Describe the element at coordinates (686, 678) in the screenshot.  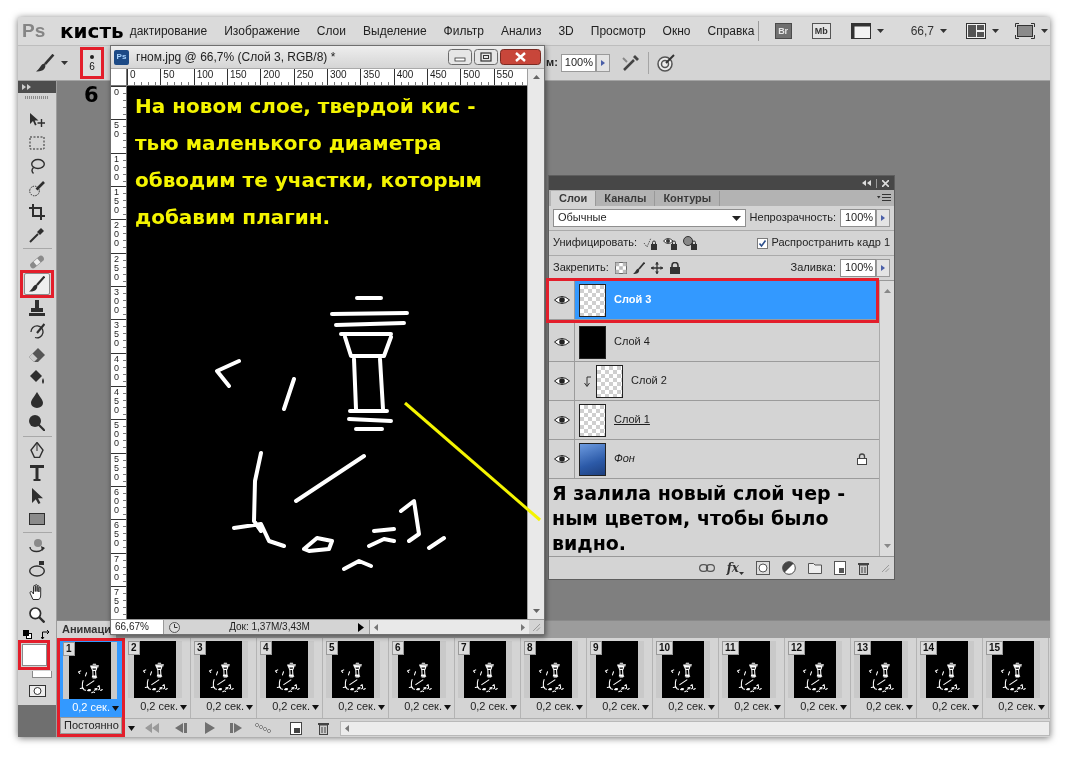
I see `animation-frame: 10 0,2 сек.` at that location.